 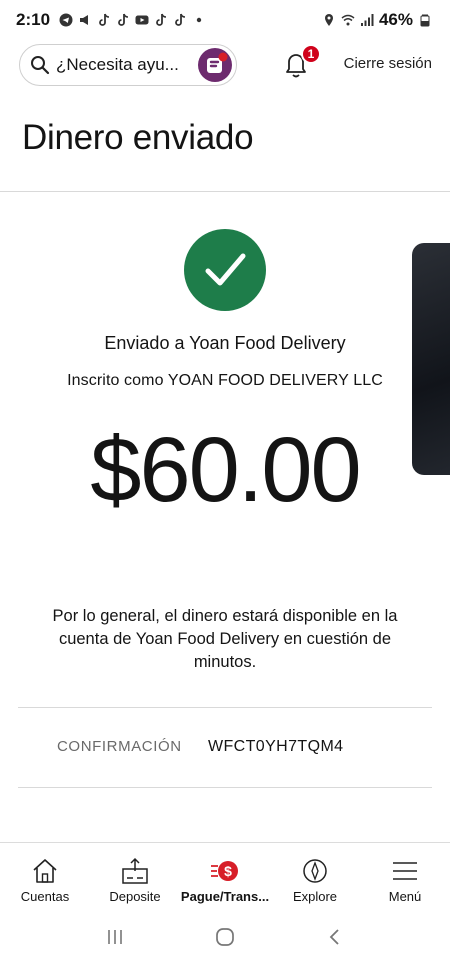 I want to click on signout-link: Cierre sesión, so click(x=388, y=63).